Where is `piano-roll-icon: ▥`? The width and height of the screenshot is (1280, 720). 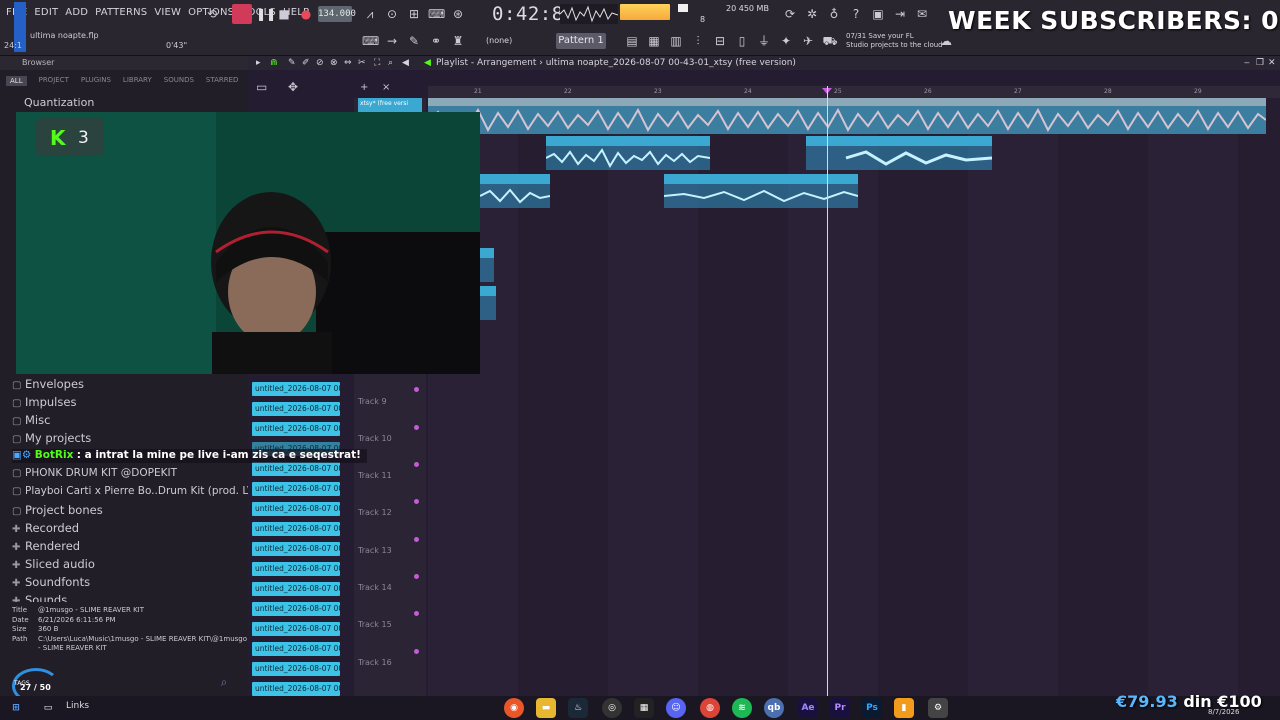
piano-roll-icon: ▥ is located at coordinates (676, 41).